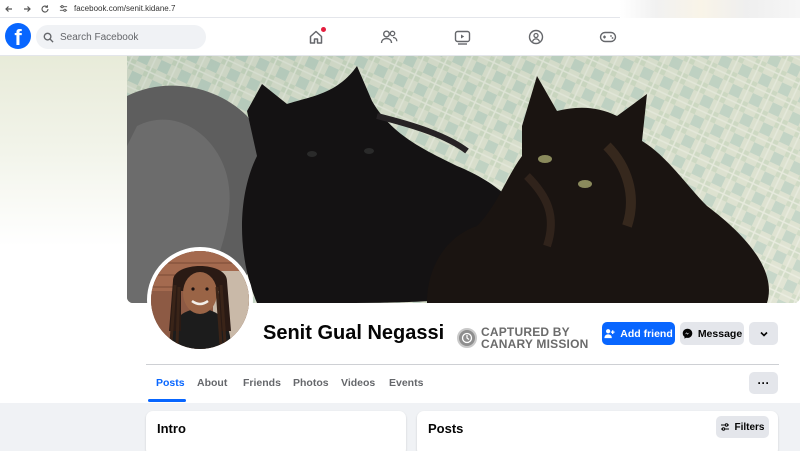  What do you see at coordinates (467, 338) in the screenshot?
I see `watermark-logo-icon` at bounding box center [467, 338].